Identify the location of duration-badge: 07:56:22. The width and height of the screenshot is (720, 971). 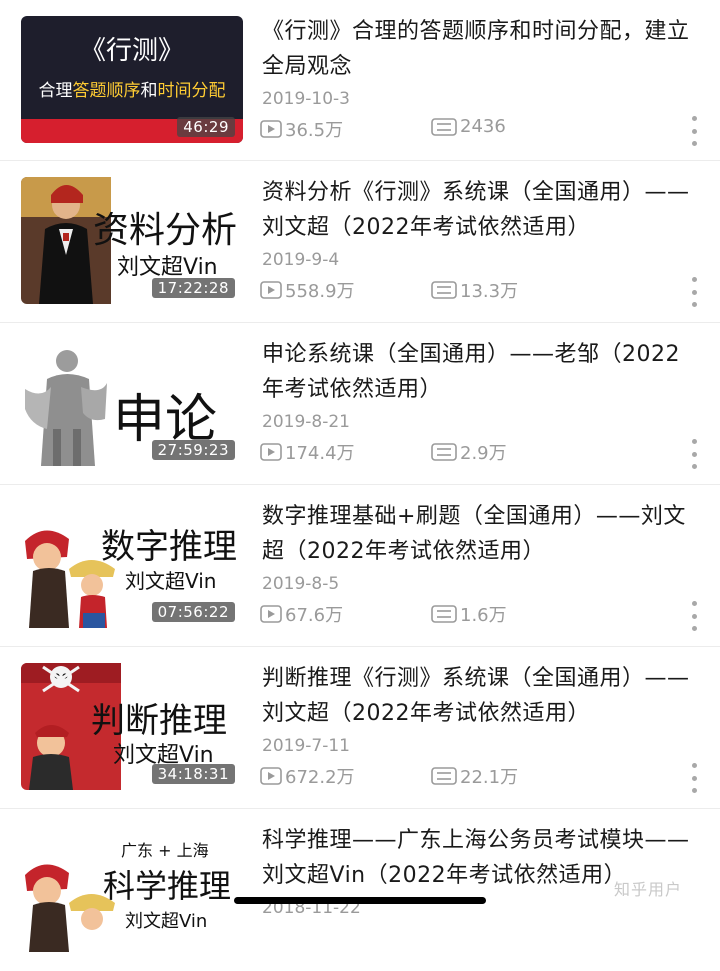
(193, 612).